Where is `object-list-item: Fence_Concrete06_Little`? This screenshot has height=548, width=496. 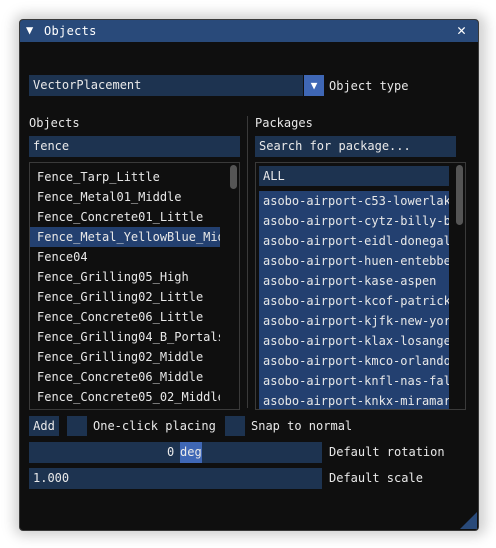
object-list-item: Fence_Concrete06_Little is located at coordinates (125, 317).